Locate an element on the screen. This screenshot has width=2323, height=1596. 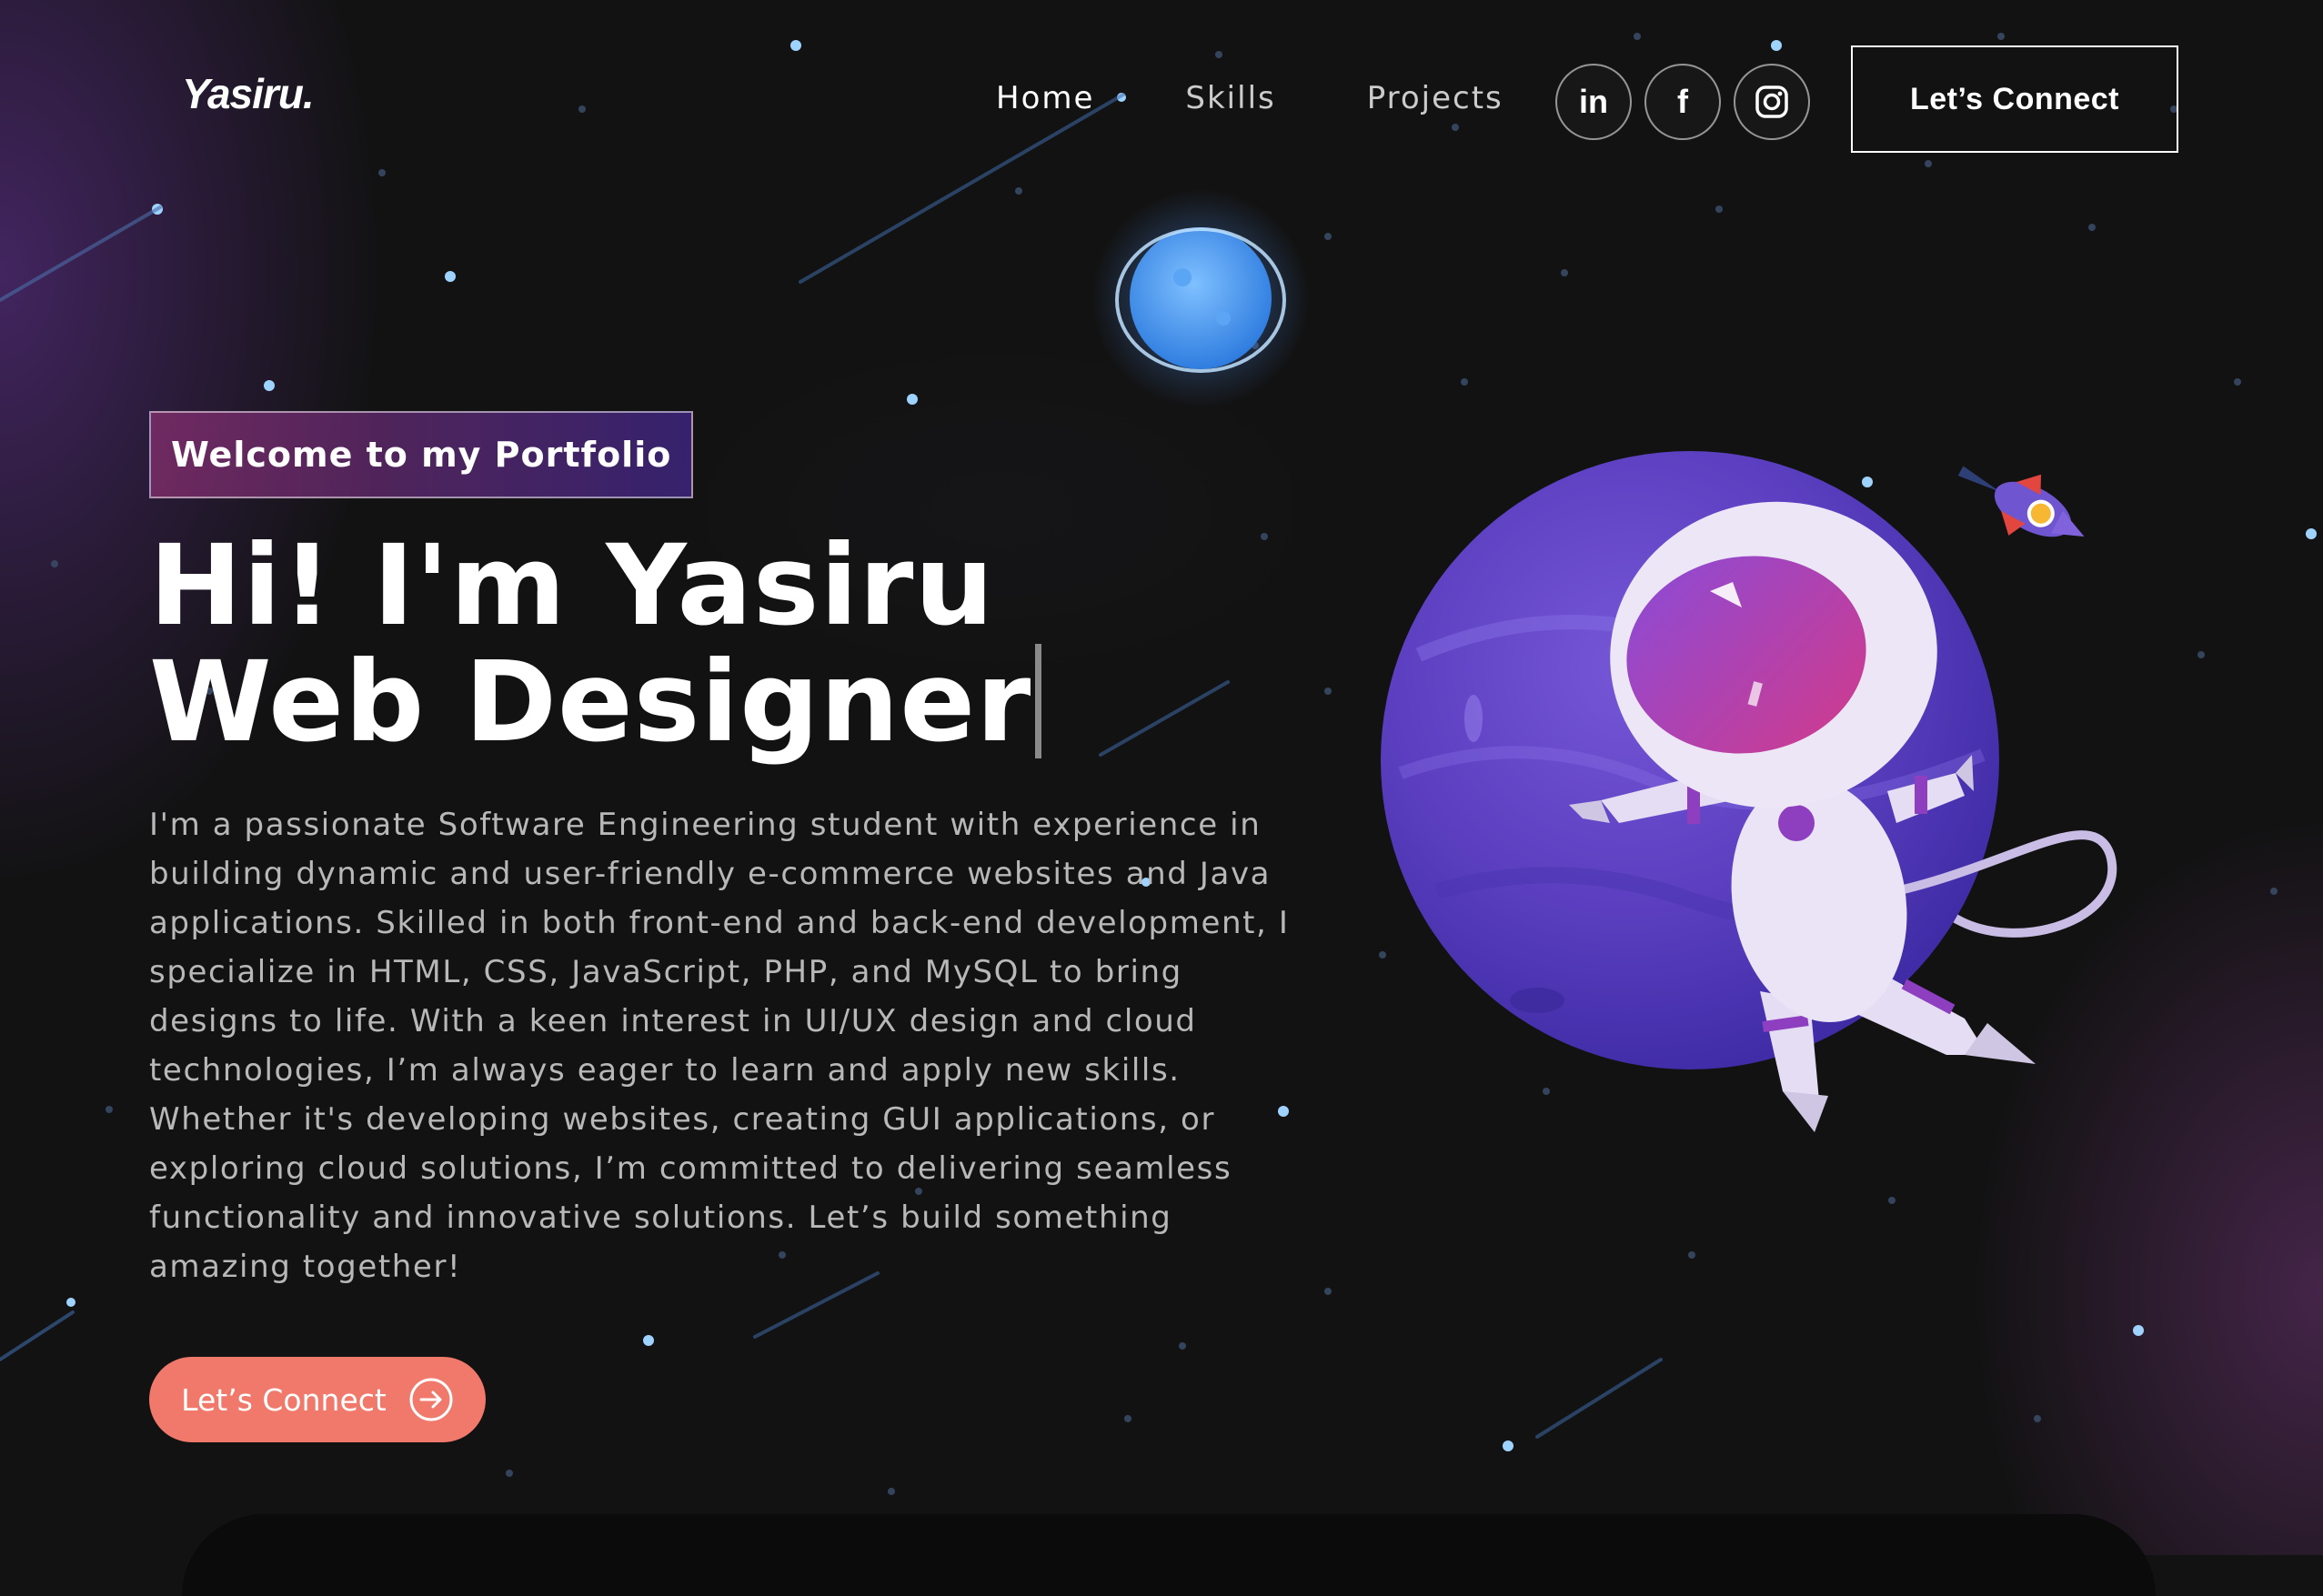
hero-headline: Hi! I'm Yasiru Web Designer is located at coordinates (595, 640).